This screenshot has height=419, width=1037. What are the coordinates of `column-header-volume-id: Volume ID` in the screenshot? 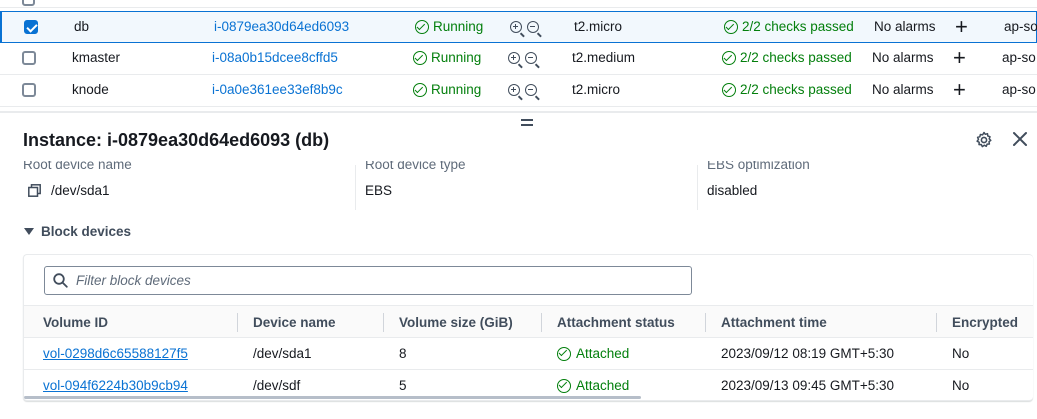 It's located at (75, 322).